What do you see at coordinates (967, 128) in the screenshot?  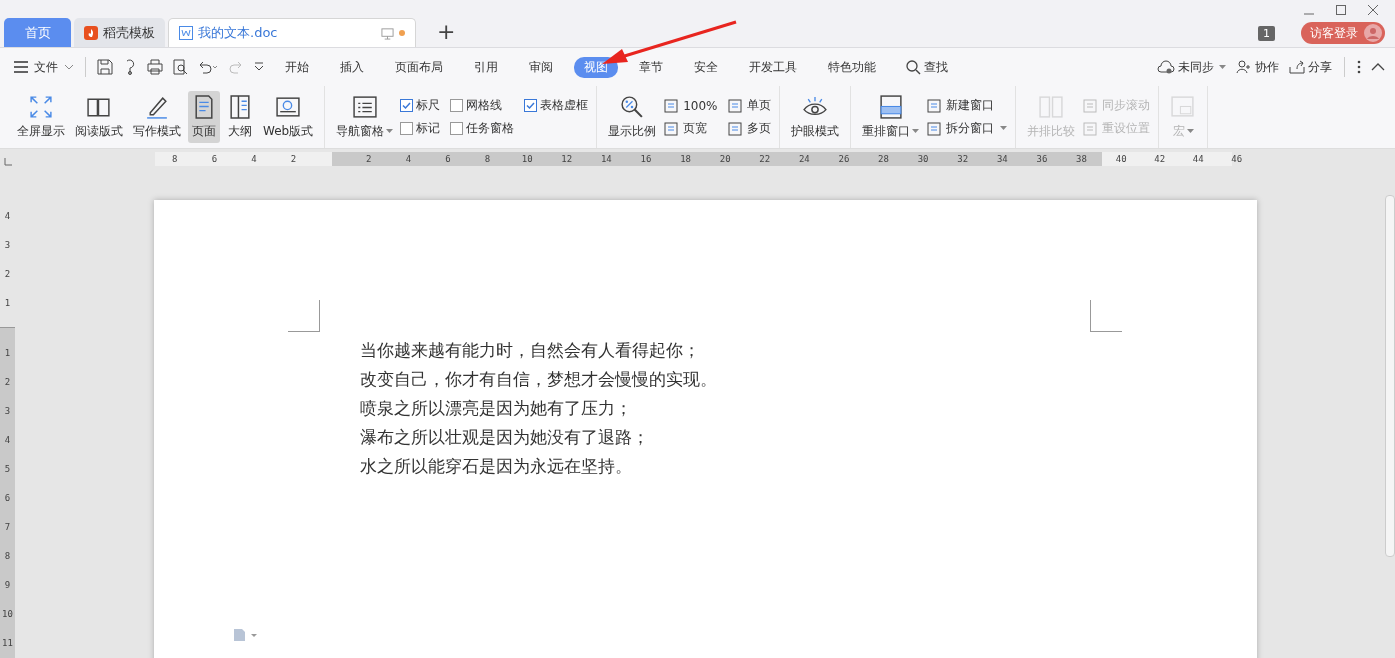 I see `ribbon-button: 拆分窗口` at bounding box center [967, 128].